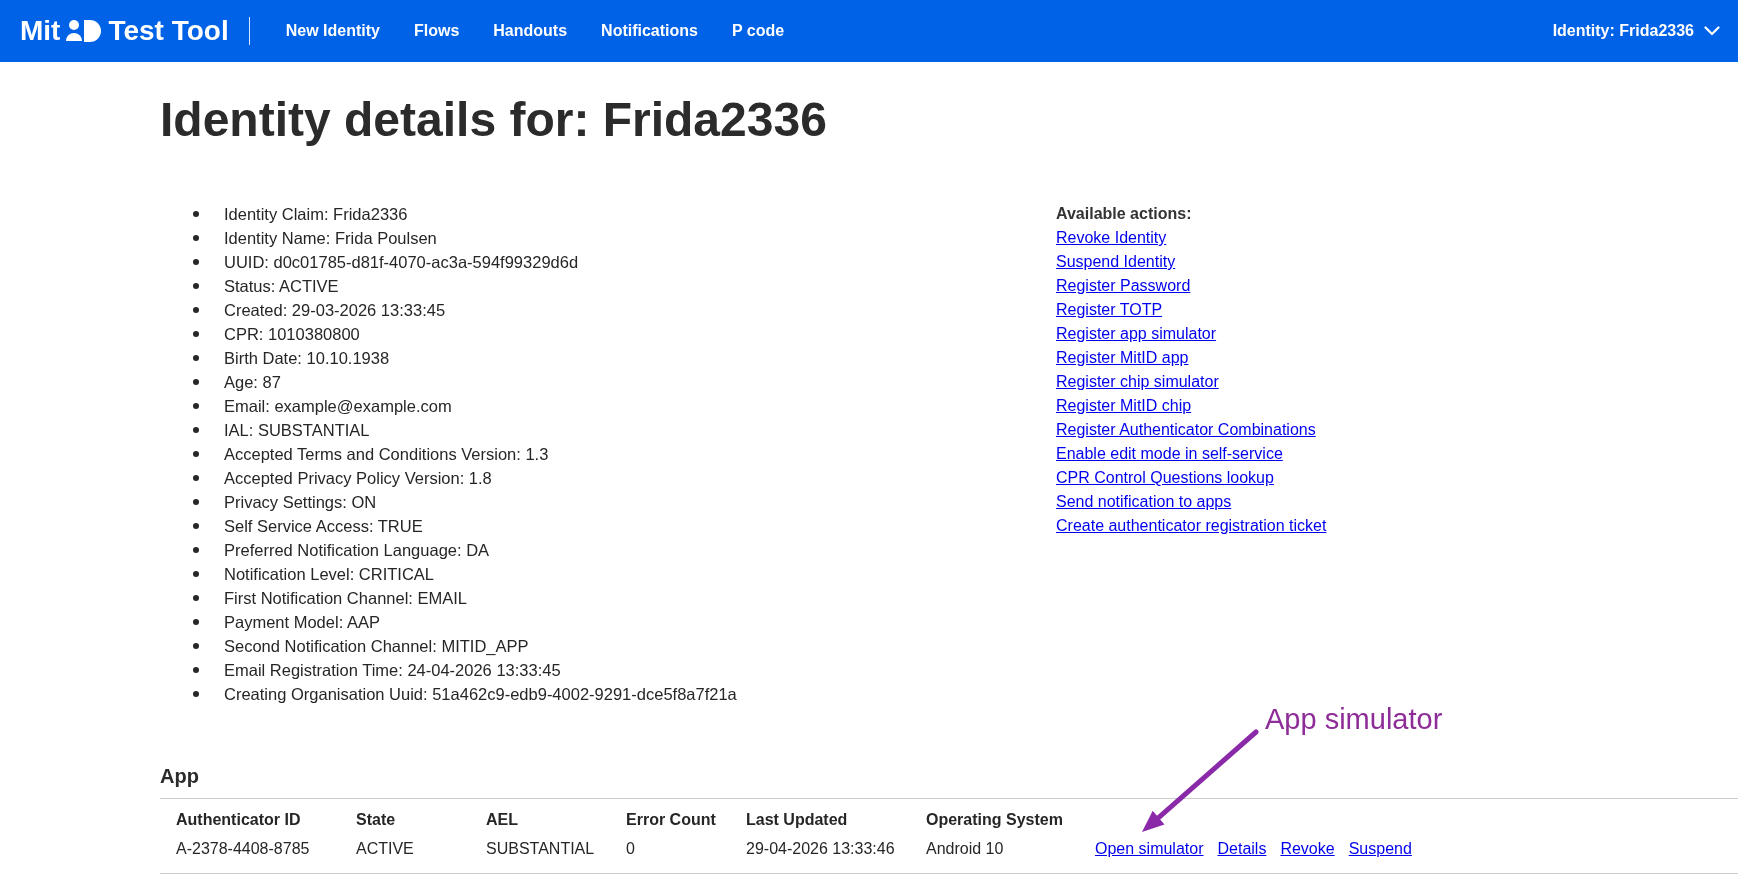 The image size is (1738, 896). What do you see at coordinates (1137, 382) in the screenshot?
I see `action-link: Register chip simulator` at bounding box center [1137, 382].